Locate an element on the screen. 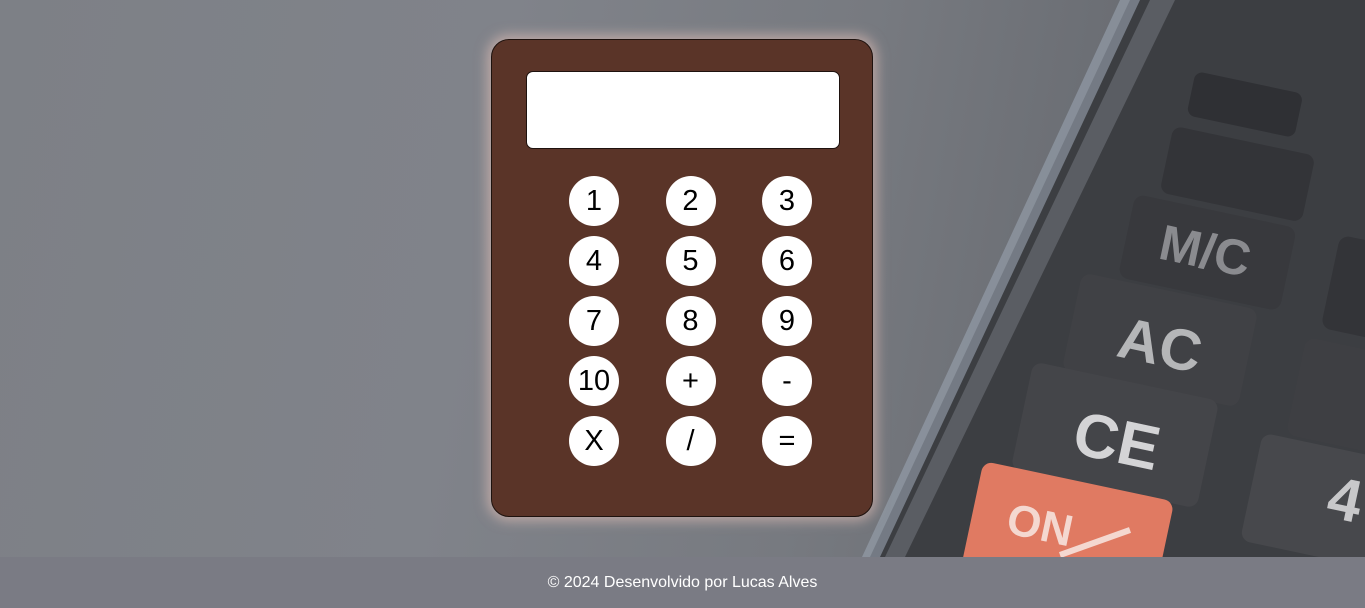 This screenshot has width=1365, height=608. calculator-display is located at coordinates (683, 110).